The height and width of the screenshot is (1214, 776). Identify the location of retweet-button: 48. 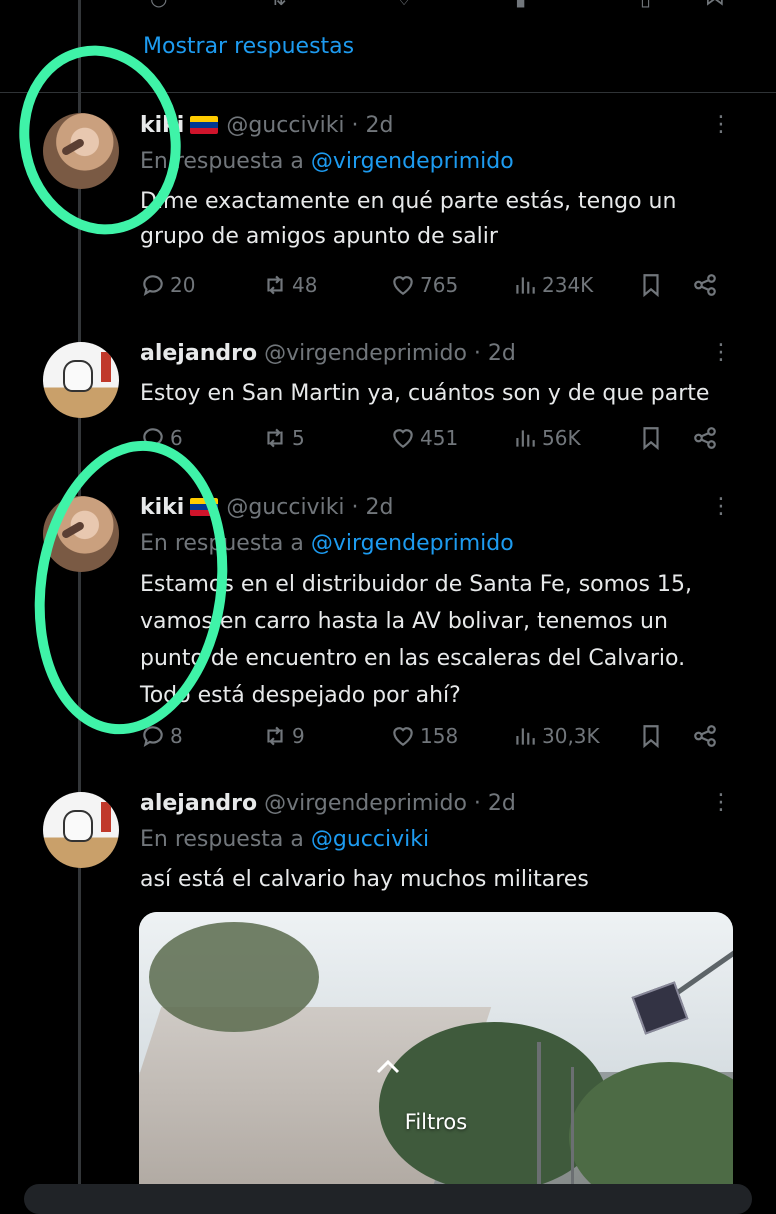
(289, 285).